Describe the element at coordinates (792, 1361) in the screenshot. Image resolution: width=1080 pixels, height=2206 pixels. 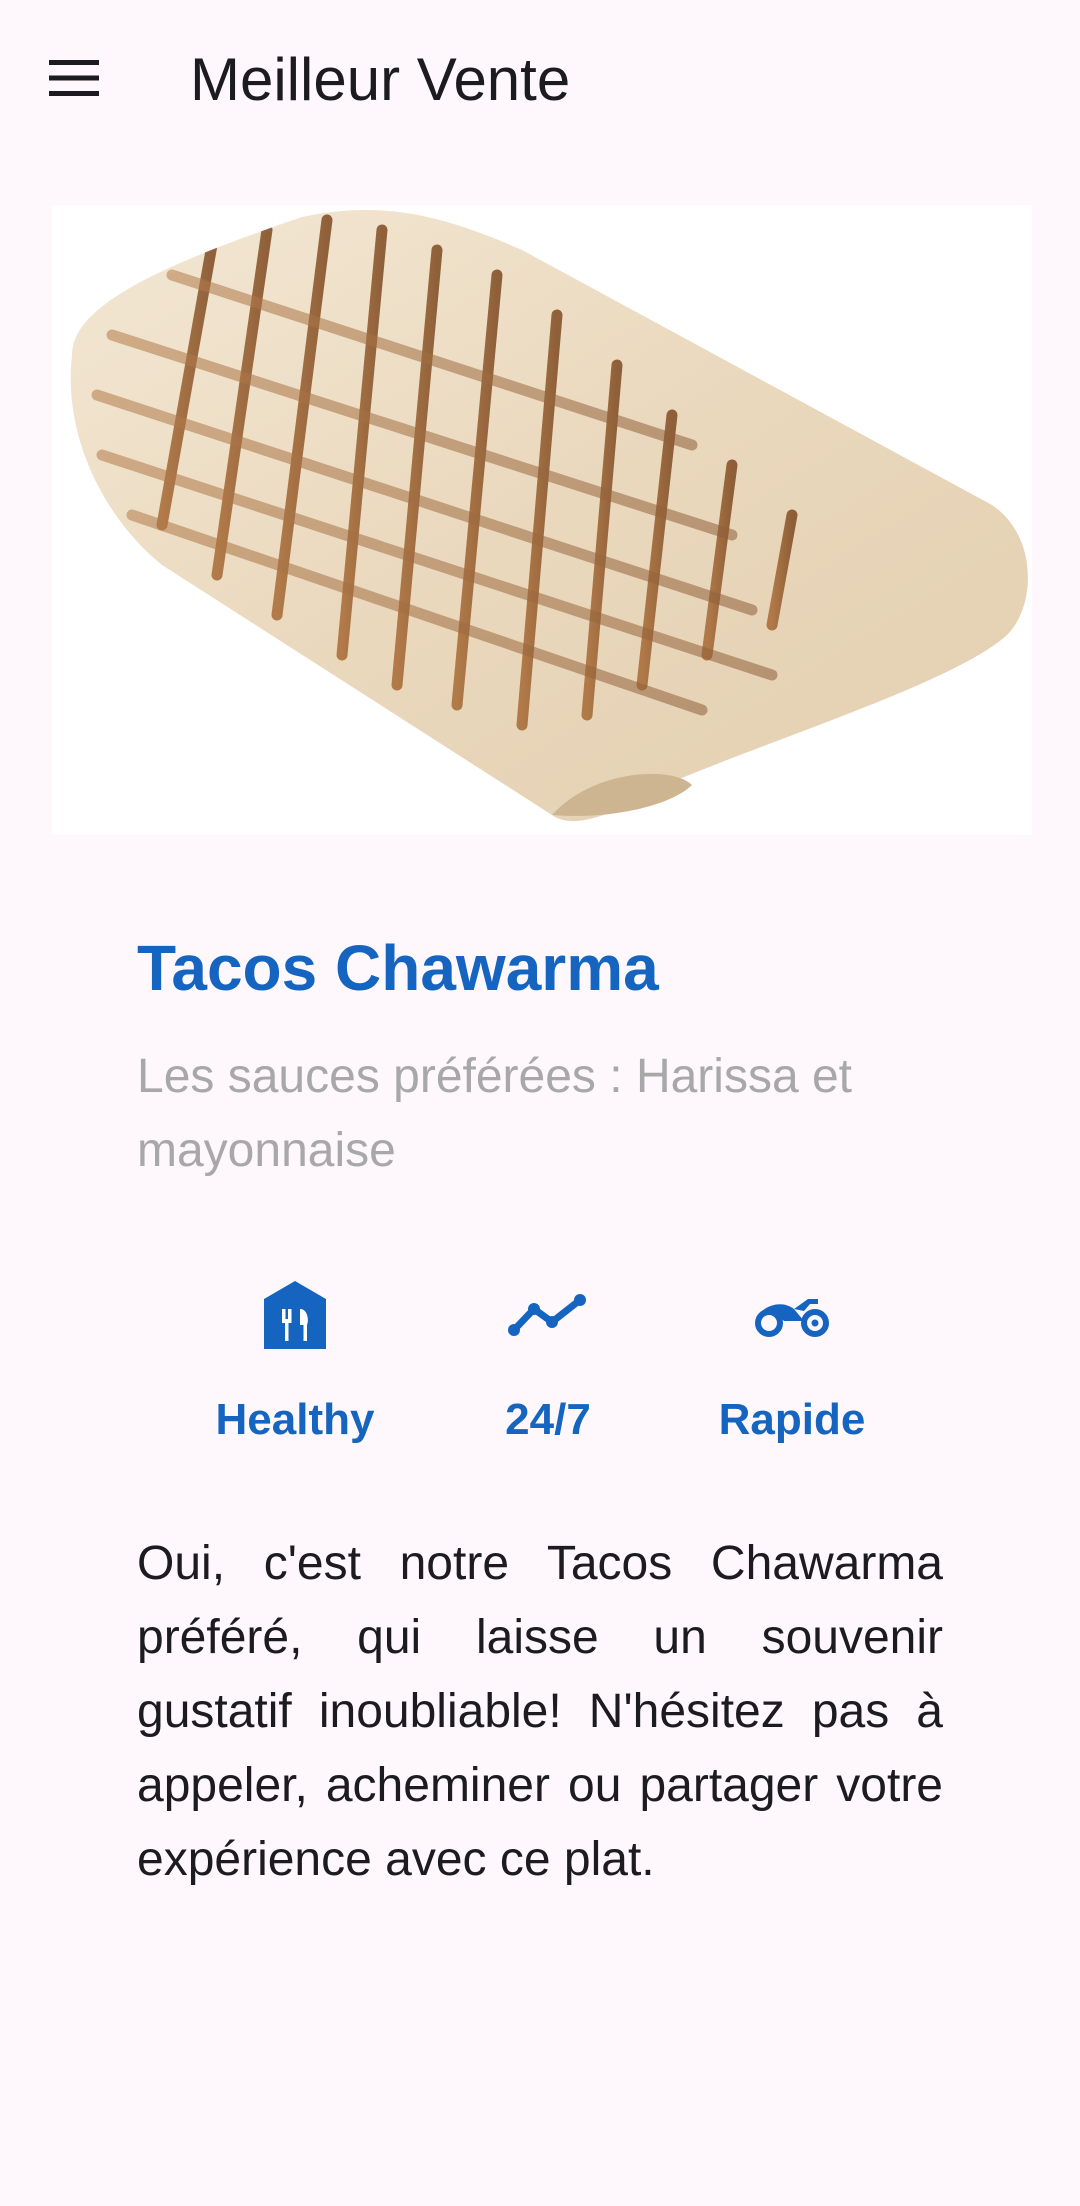
I see `feature-rapid: Rapide` at that location.